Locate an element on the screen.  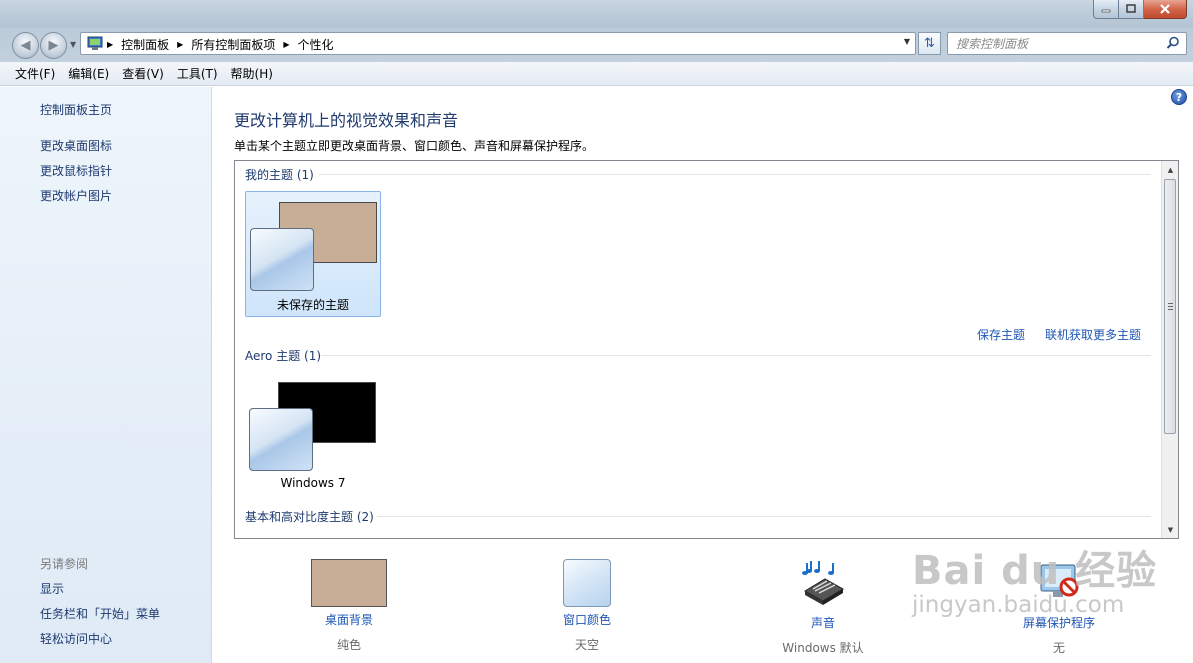
sidebar-link-mouse-pointers: 更改鼠标指针 is located at coordinates (76, 170).